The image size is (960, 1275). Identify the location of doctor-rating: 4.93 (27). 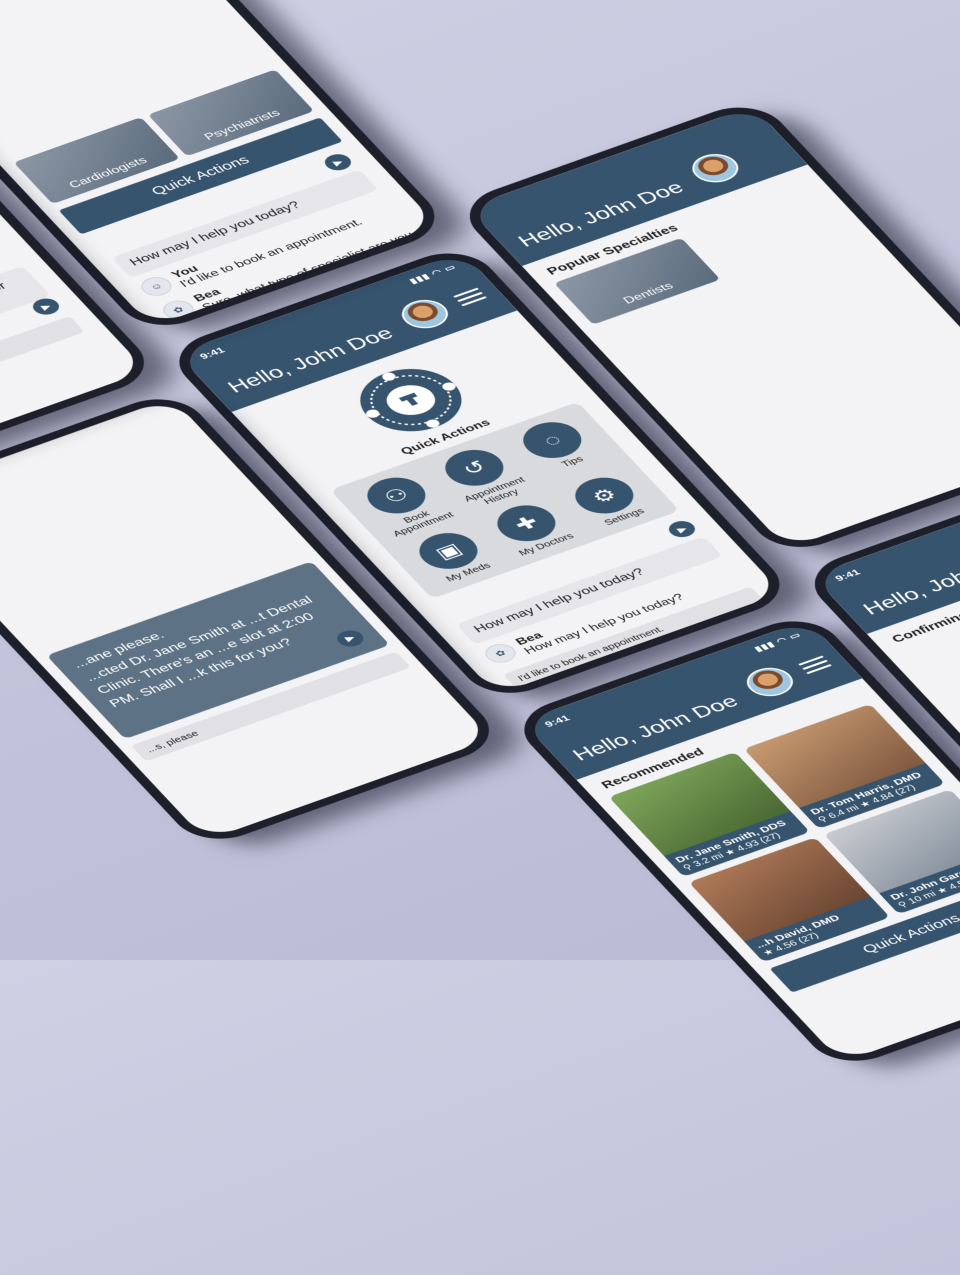
(758, 841).